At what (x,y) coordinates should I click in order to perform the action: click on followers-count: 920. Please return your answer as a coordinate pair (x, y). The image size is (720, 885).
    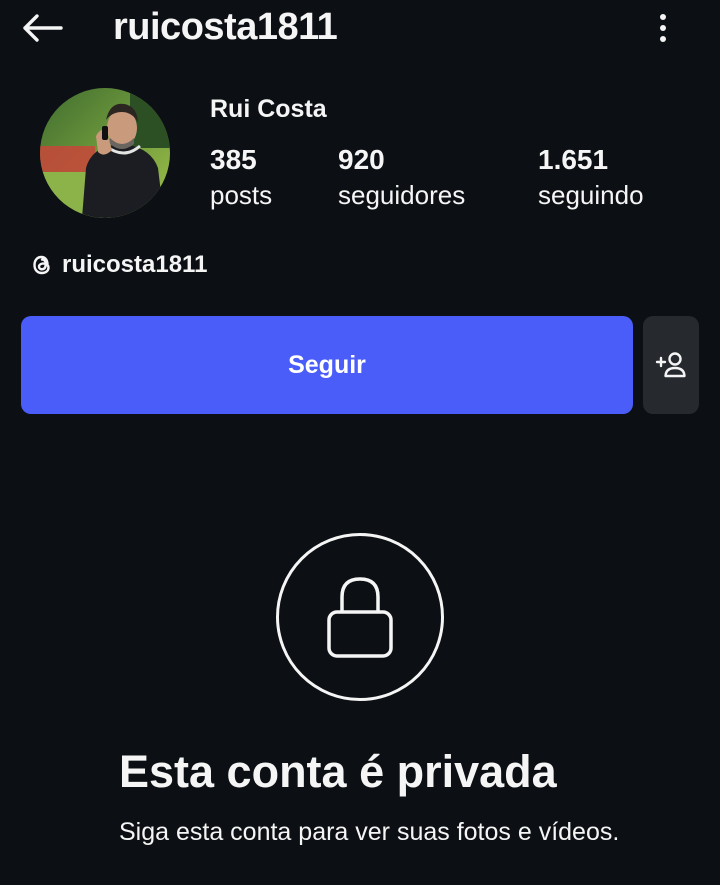
    Looking at the image, I should click on (361, 159).